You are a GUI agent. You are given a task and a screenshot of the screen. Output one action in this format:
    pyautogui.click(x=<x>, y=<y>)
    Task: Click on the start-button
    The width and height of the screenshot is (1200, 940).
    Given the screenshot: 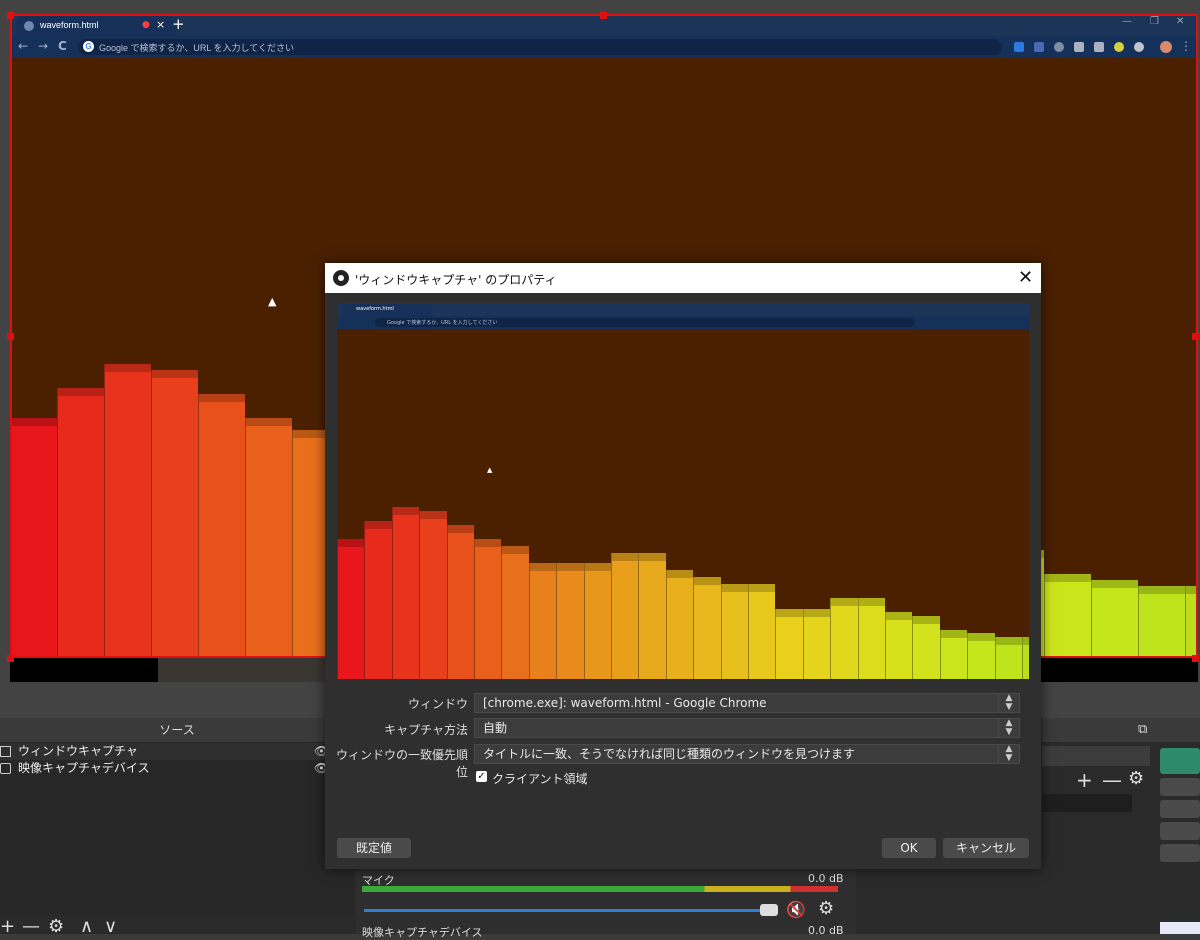 What is the action you would take?
    pyautogui.click(x=1180, y=761)
    